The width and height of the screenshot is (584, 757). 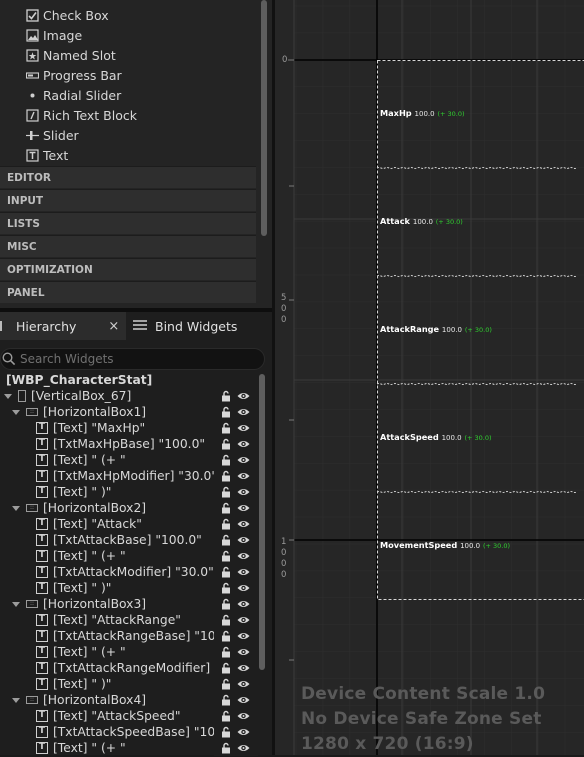 What do you see at coordinates (59, 326) in the screenshot?
I see `tab-hierarchy: Hierarchy ×` at bounding box center [59, 326].